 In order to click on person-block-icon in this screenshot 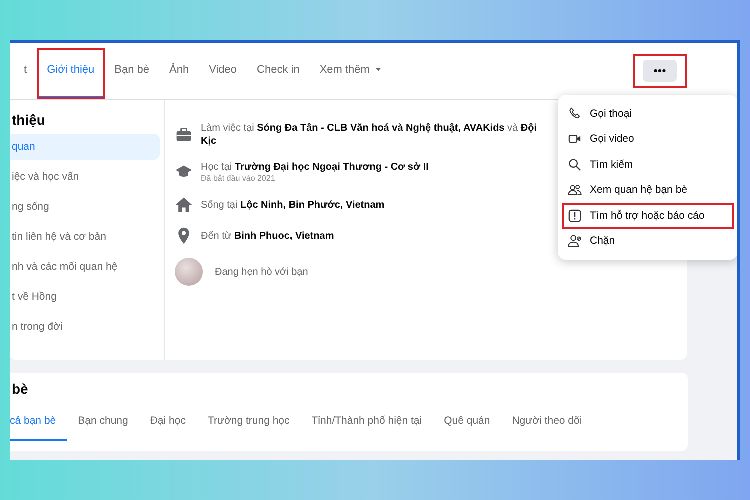, I will do `click(575, 241)`.